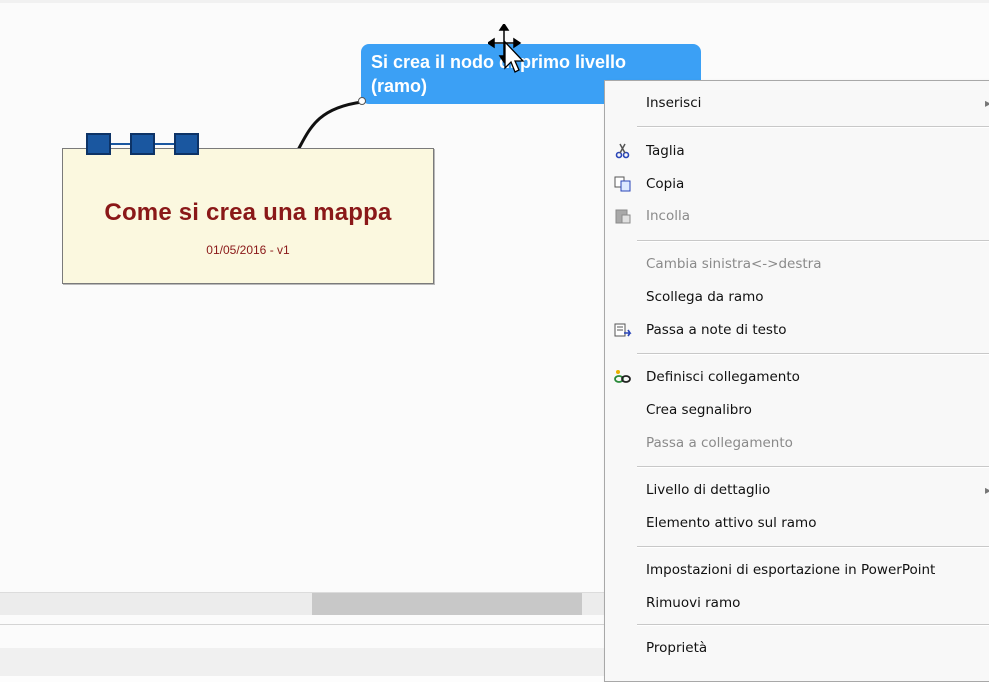  Describe the element at coordinates (797, 297) in the screenshot. I see `menu-item-scollega-da-ramo: Scollega da ramo` at that location.